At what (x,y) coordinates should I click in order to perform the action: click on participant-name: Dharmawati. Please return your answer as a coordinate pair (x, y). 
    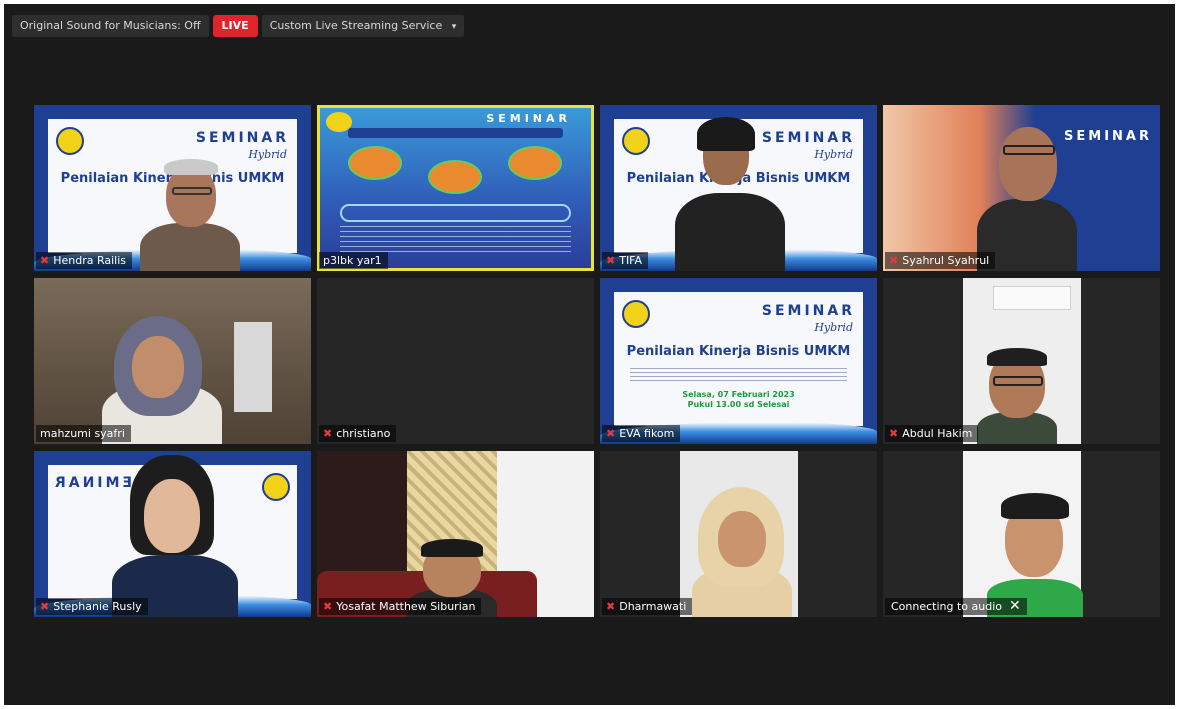
    Looking at the image, I should click on (653, 606).